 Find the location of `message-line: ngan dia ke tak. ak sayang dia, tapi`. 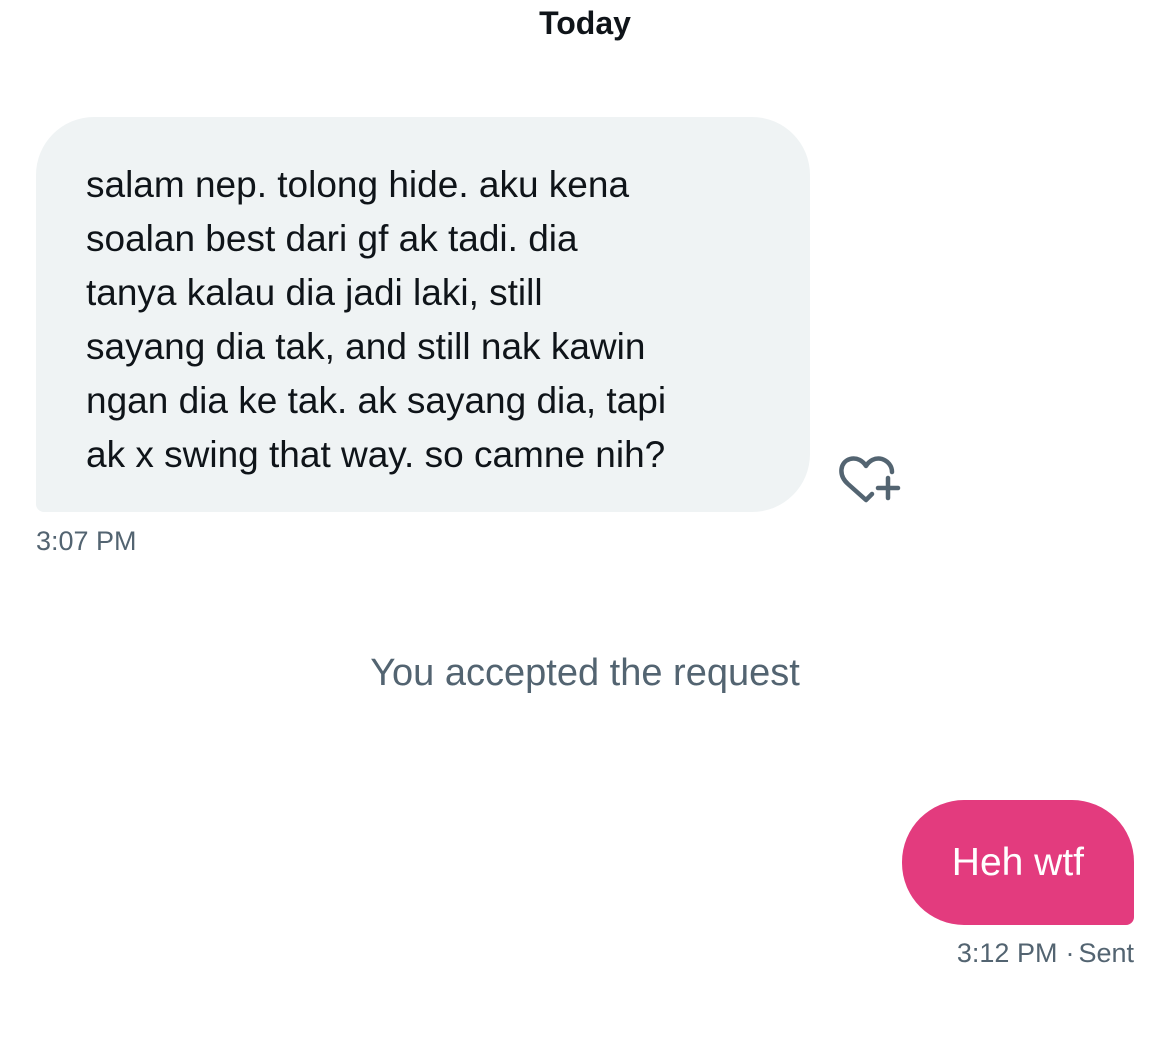

message-line: ngan dia ke tak. ak sayang dia, tapi is located at coordinates (376, 400).